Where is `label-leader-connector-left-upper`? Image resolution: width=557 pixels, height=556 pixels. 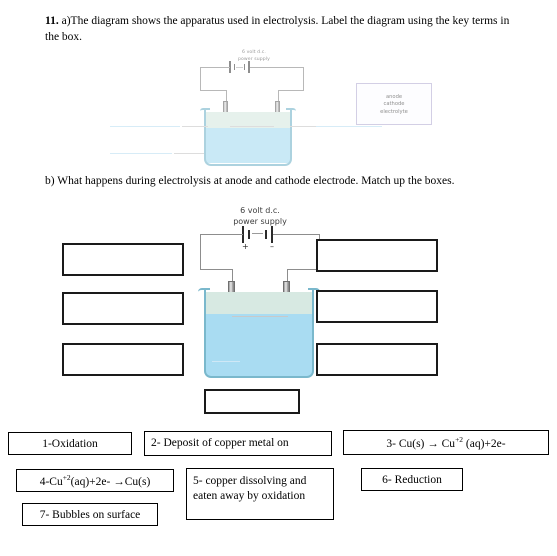
label-leader-connector-left-upper is located at coordinates (195, 126).